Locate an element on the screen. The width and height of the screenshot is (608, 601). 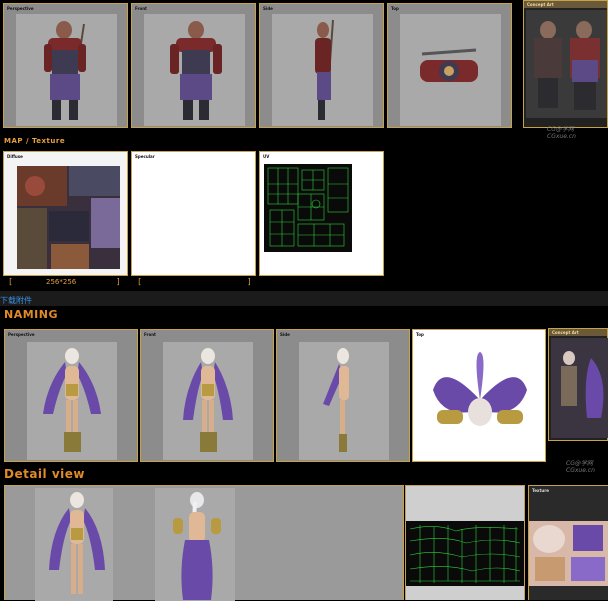
panel-perspective-elf: Perspective is located at coordinates (71, 395).